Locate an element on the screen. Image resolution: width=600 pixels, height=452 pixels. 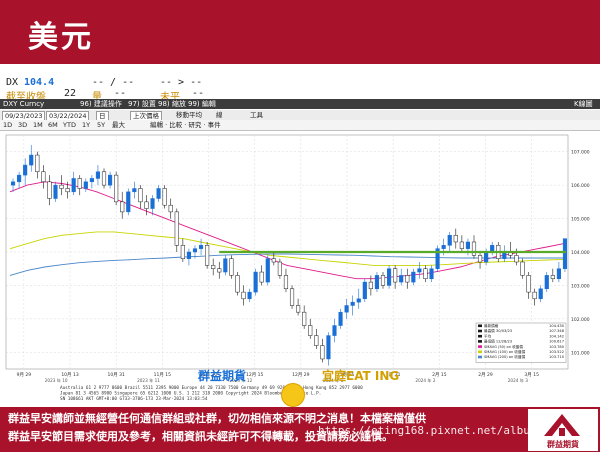
menu-item-settings: 97) 設置 is located at coordinates (142, 104).